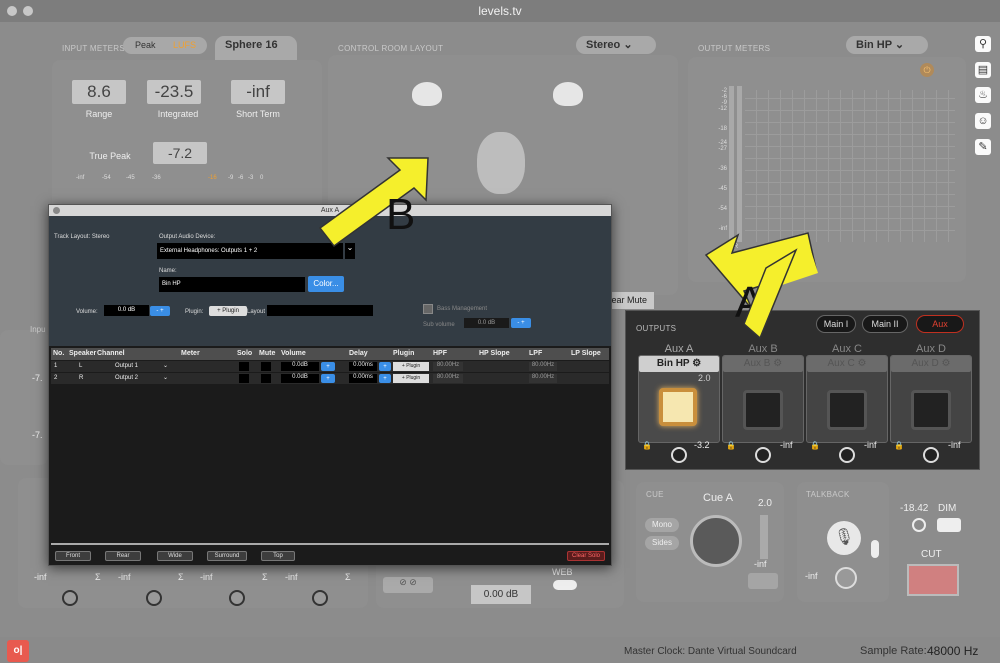  I want to click on cue-mute-button, so click(763, 581).